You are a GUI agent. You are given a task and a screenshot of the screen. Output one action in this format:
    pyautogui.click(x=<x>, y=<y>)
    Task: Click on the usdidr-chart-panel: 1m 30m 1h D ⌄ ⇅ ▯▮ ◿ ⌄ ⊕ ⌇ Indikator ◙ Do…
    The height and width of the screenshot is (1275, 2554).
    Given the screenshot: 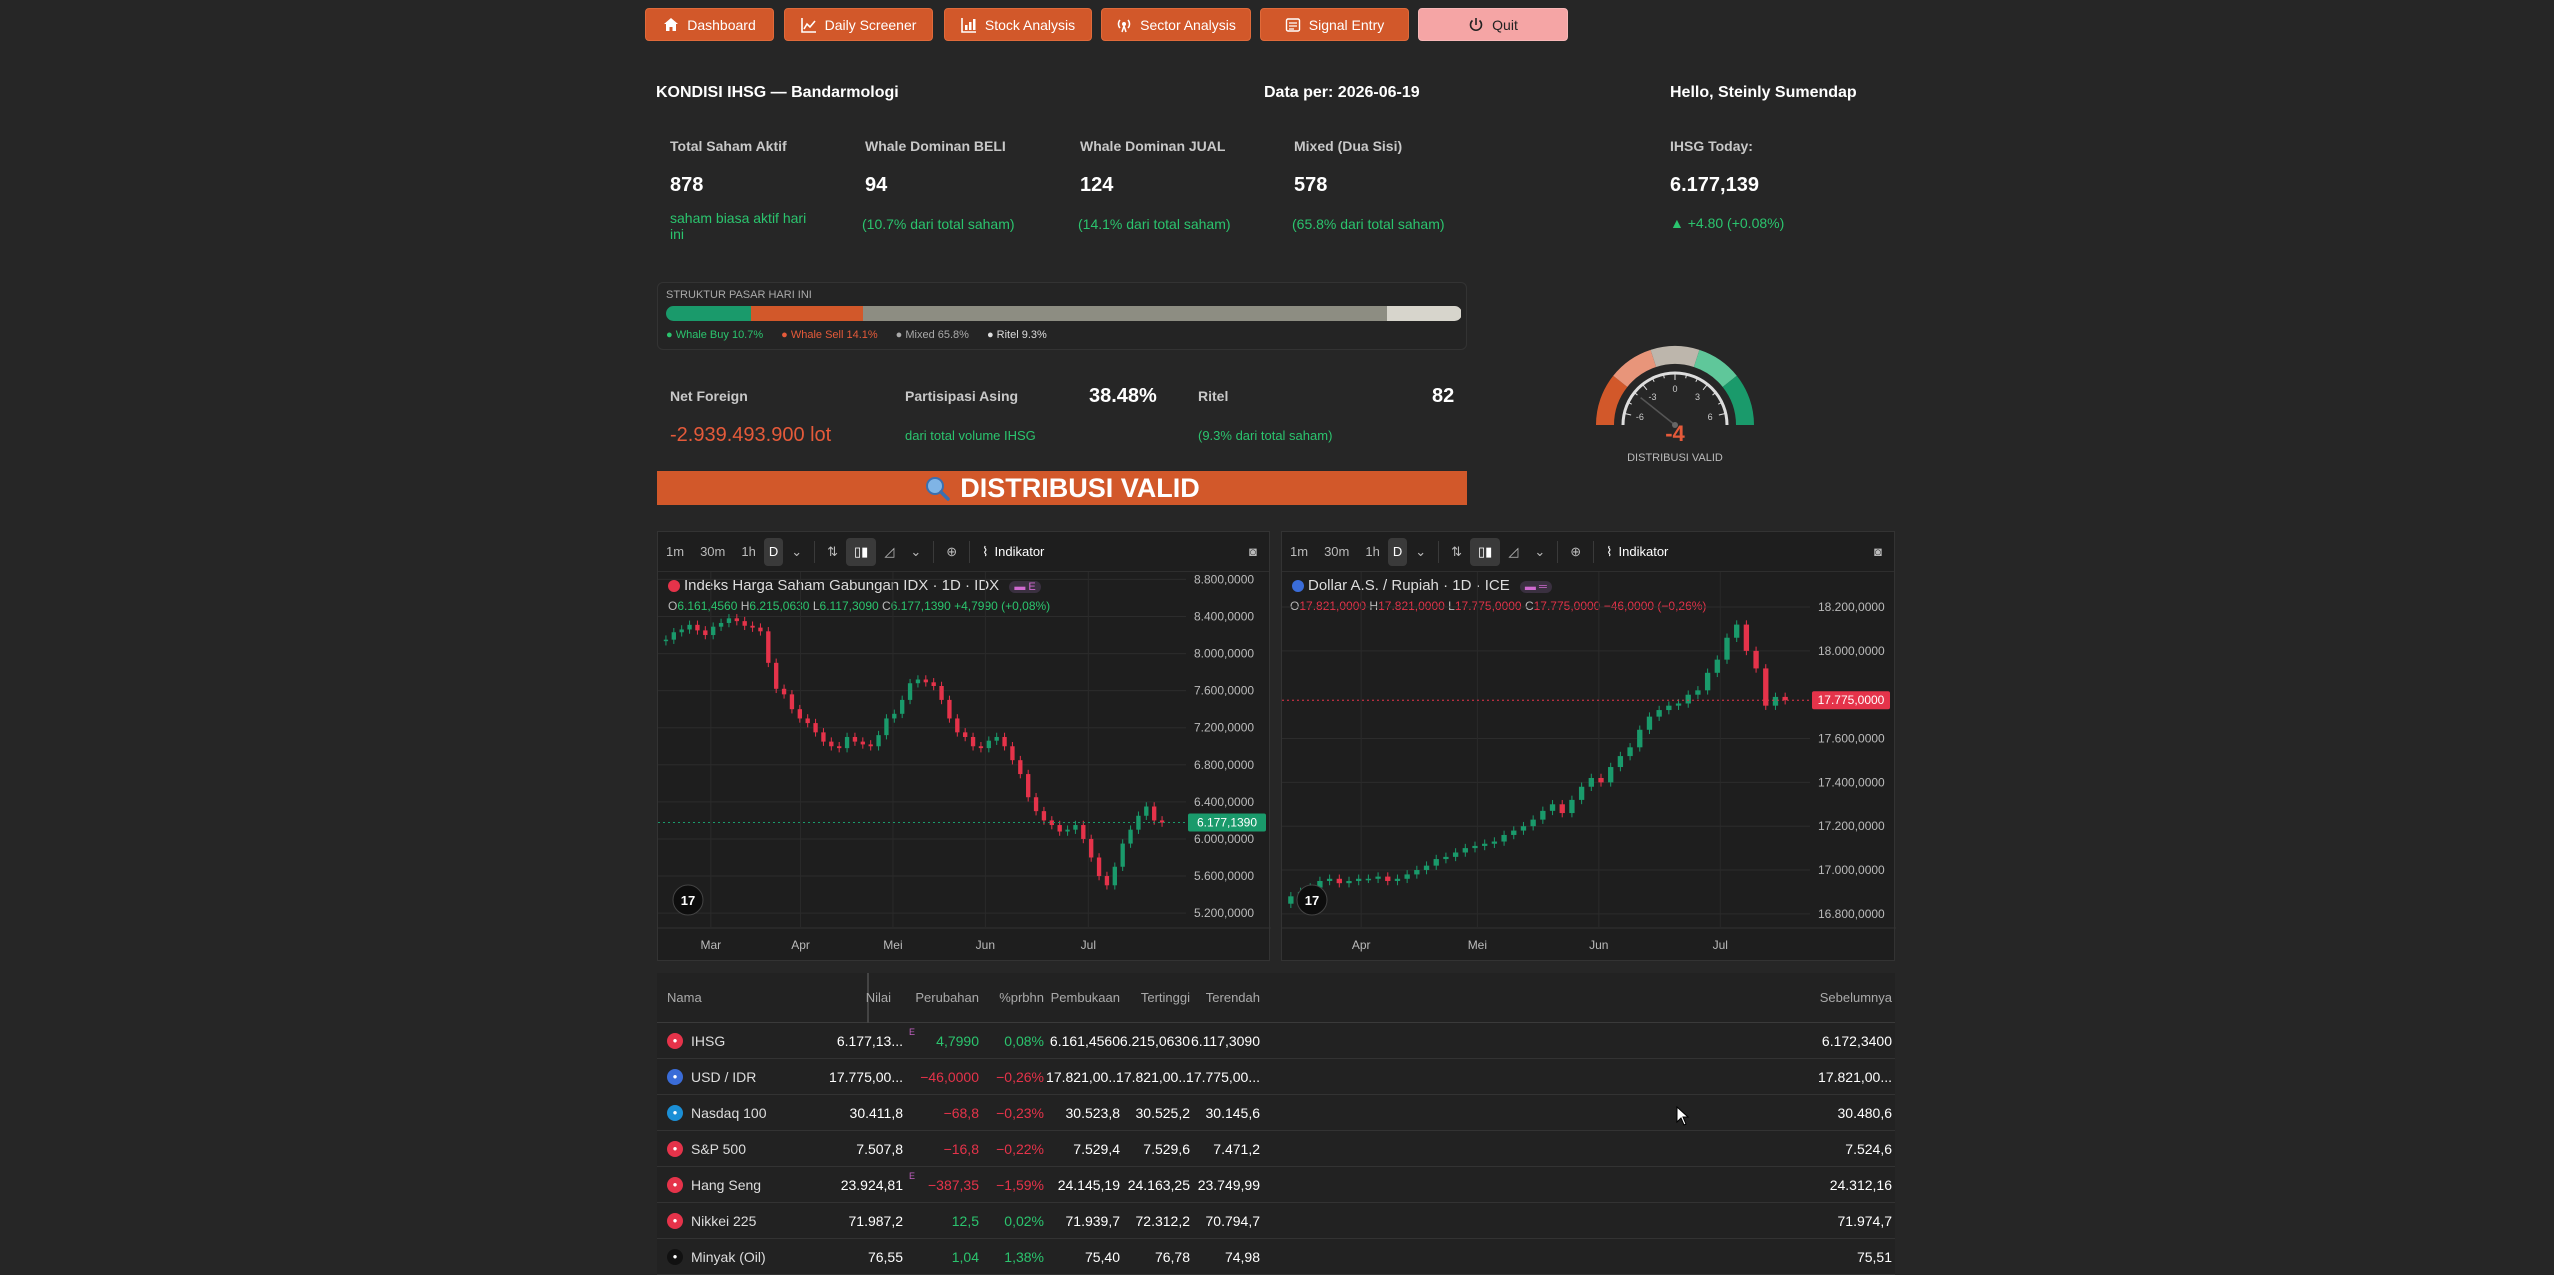 What is the action you would take?
    pyautogui.click(x=1588, y=746)
    